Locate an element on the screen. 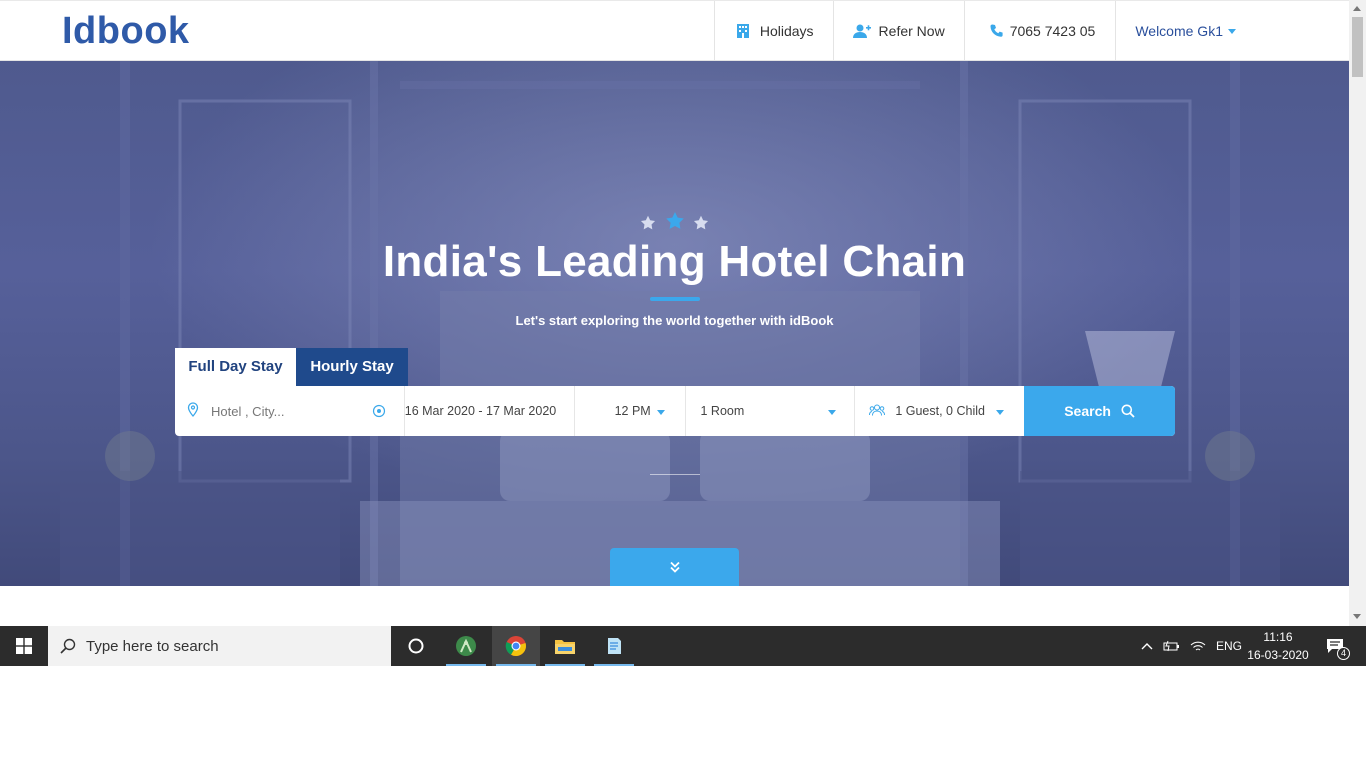 The height and width of the screenshot is (768, 1366). date-range-value: 16 Mar 2020 - 17 Mar 2020 is located at coordinates (480, 411).